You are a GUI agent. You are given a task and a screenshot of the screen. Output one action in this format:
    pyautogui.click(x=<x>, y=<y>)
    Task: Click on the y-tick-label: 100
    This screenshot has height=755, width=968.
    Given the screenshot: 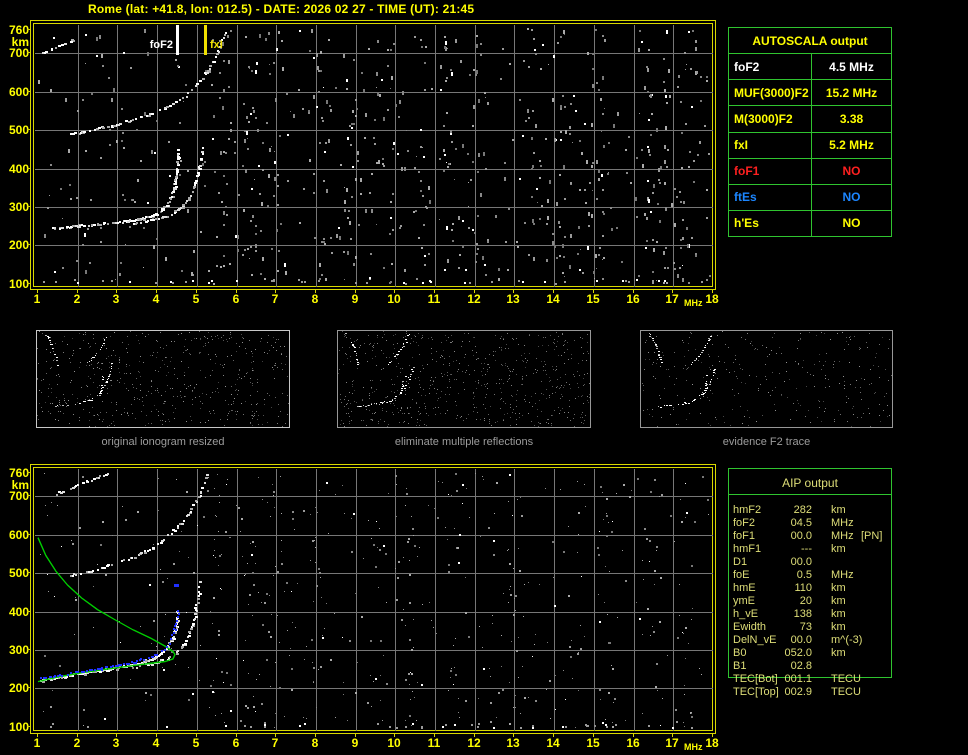 What is the action you would take?
    pyautogui.click(x=18, y=727)
    